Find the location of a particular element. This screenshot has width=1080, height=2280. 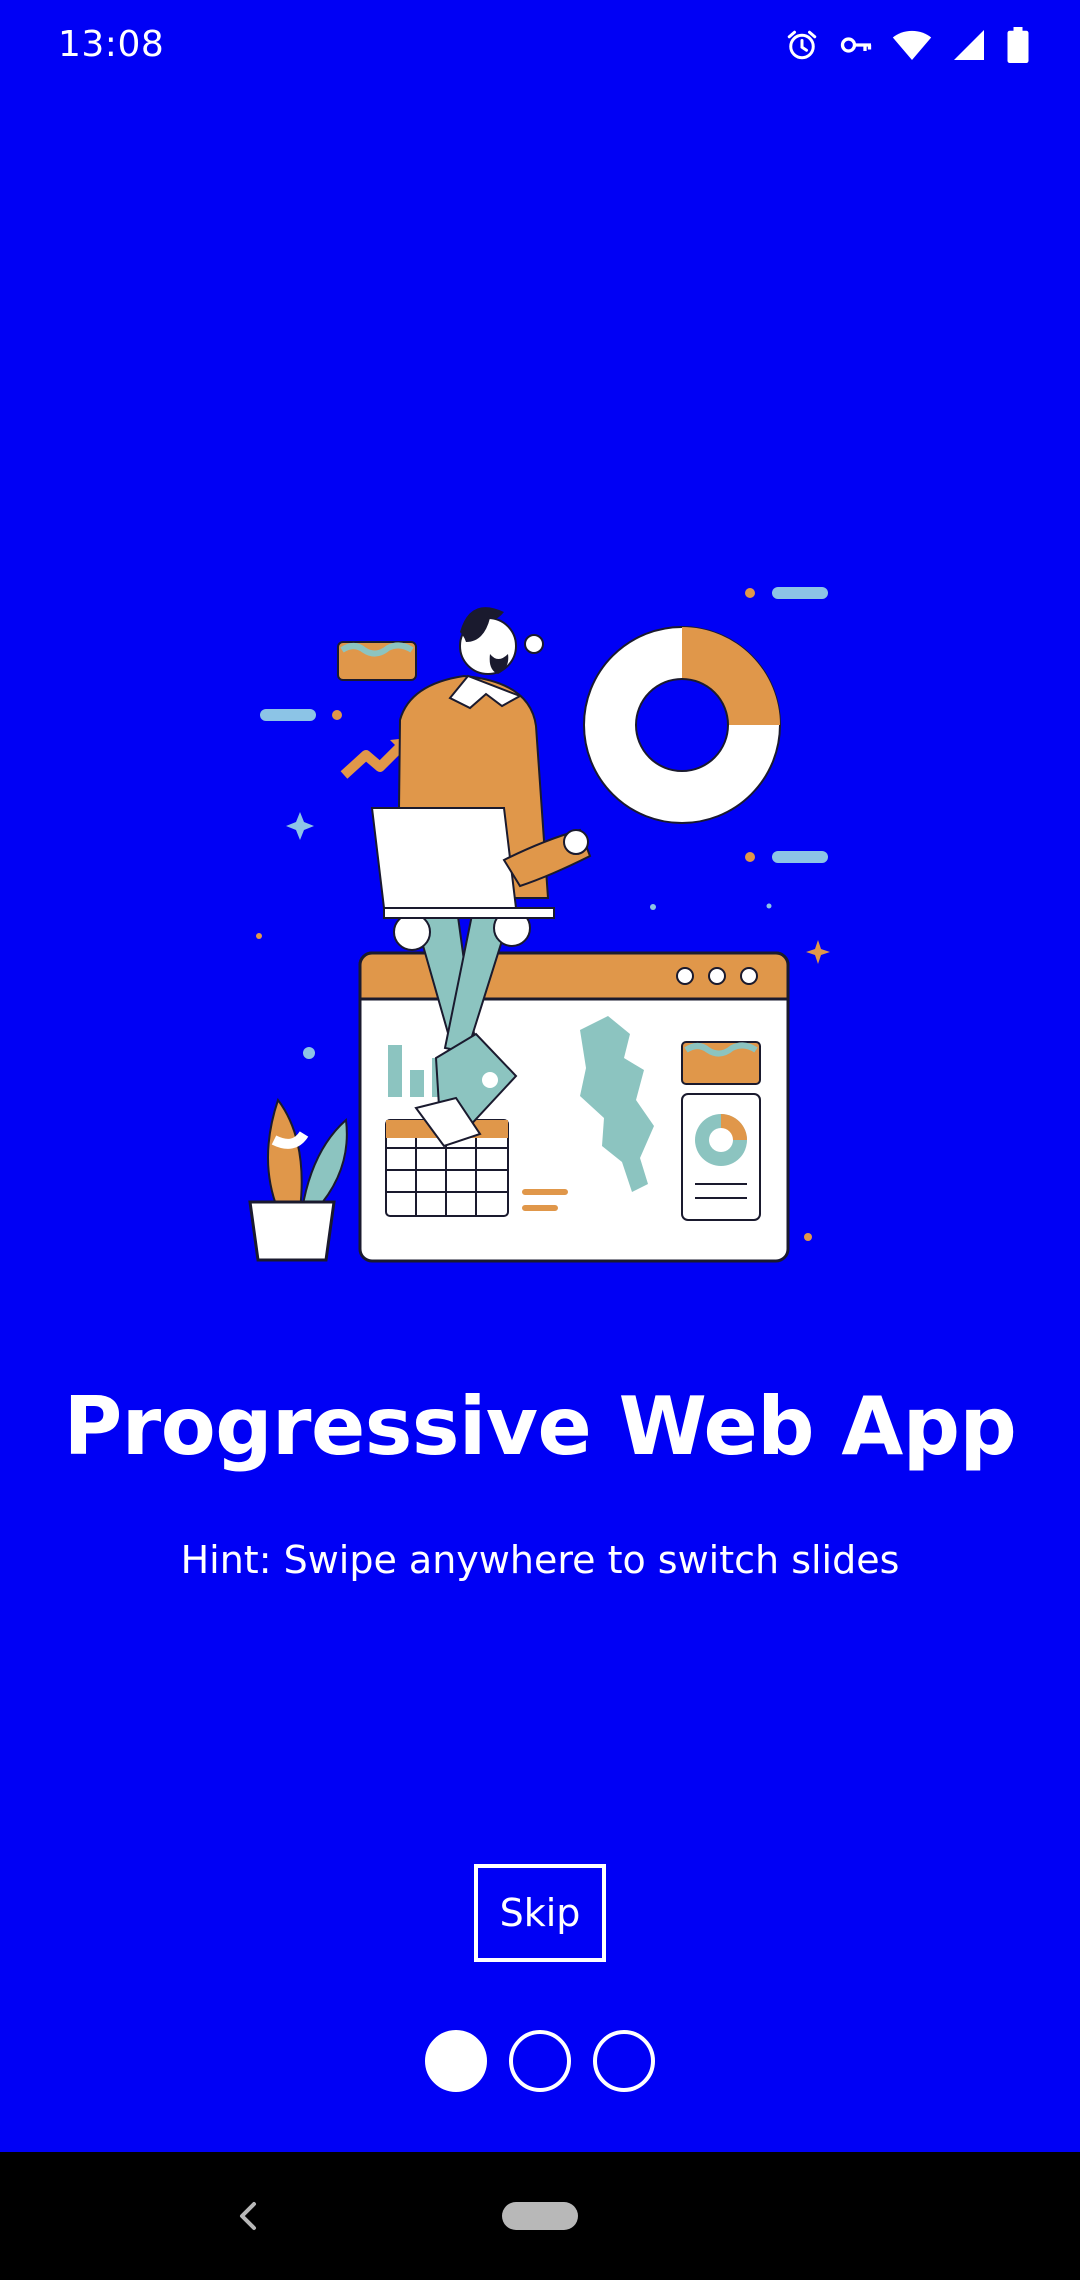

back-icon is located at coordinates (248, 2216).